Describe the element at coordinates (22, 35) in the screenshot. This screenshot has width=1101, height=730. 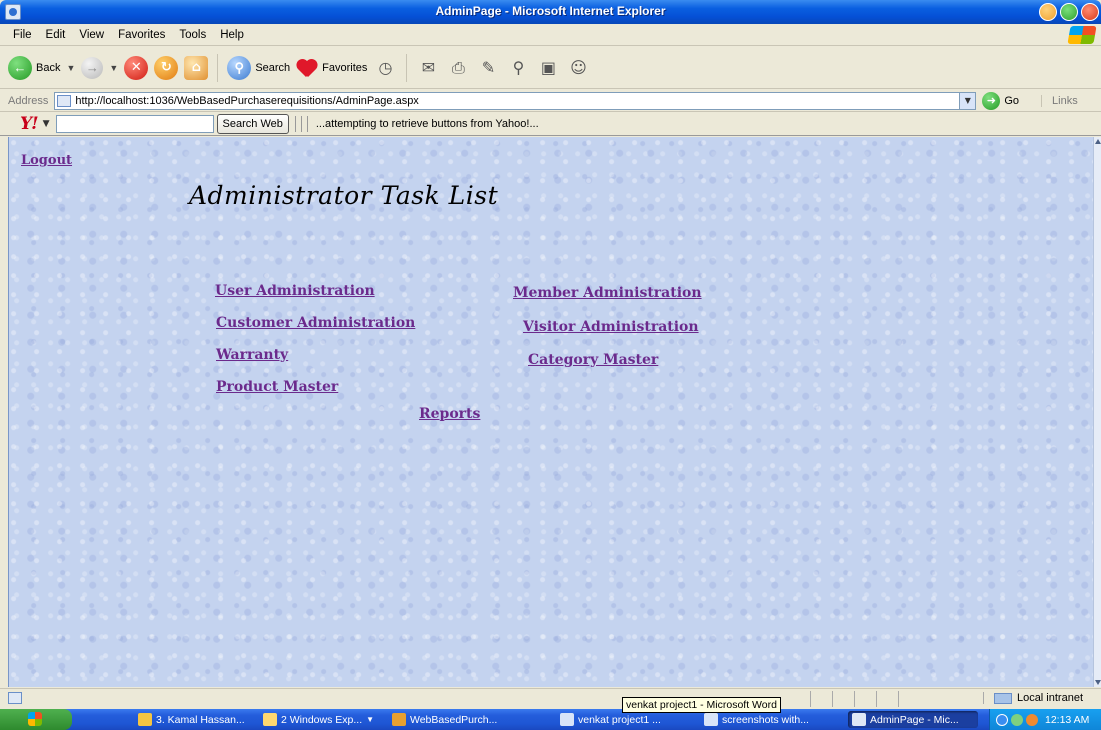
I see `menu-file: File` at that location.